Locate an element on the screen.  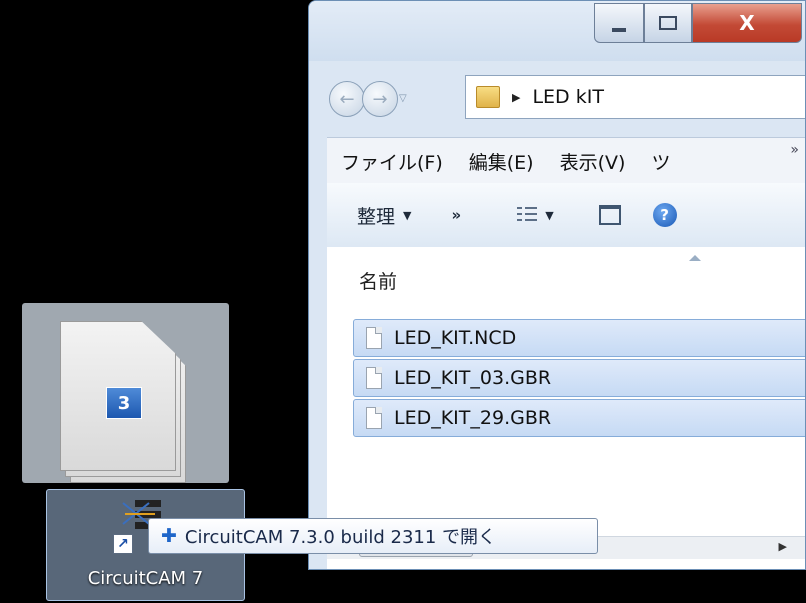
recent-pages-chevron-icon: ▽ is located at coordinates (403, 98).